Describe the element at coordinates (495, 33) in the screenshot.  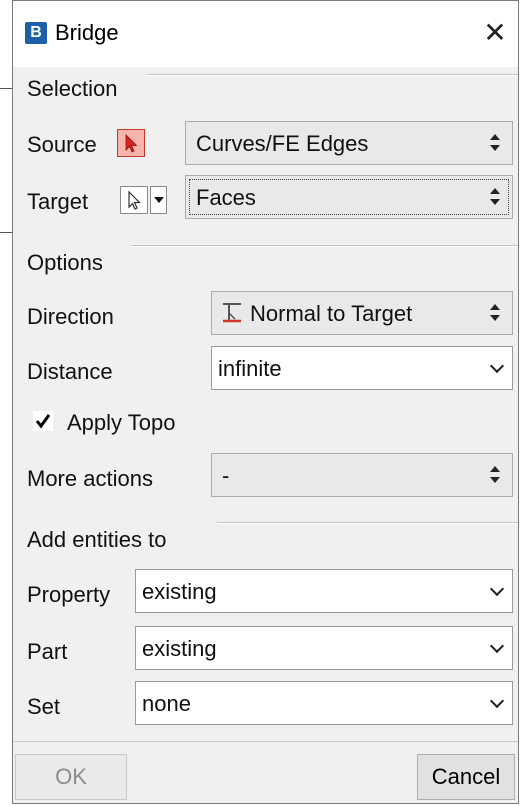
I see `close-icon: ✕` at that location.